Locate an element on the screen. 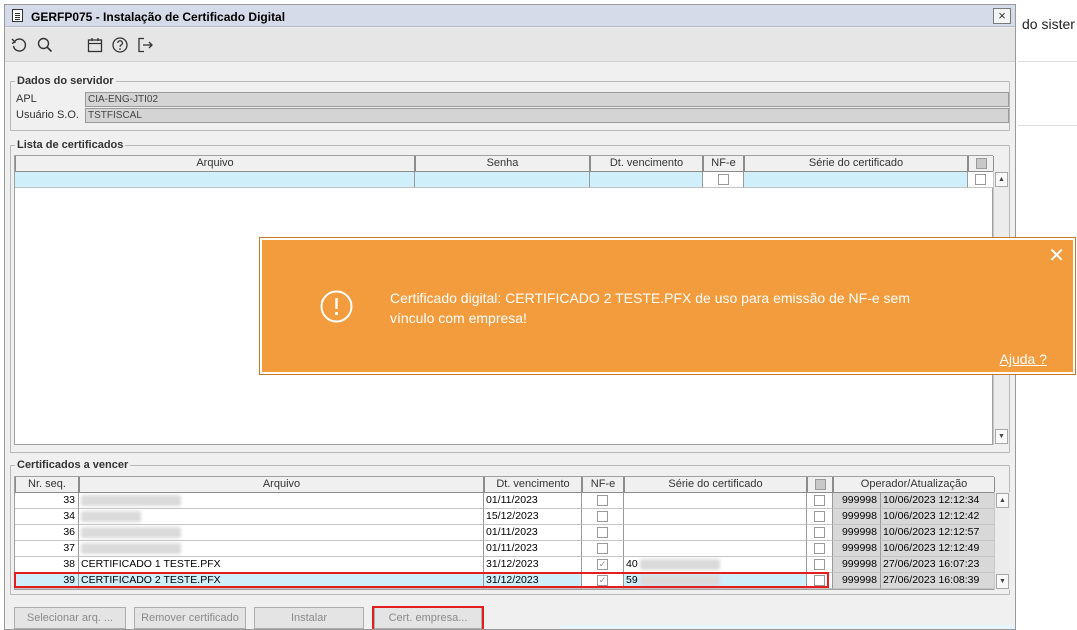 This screenshot has height=630, width=1077. search-icon is located at coordinates (46, 45).